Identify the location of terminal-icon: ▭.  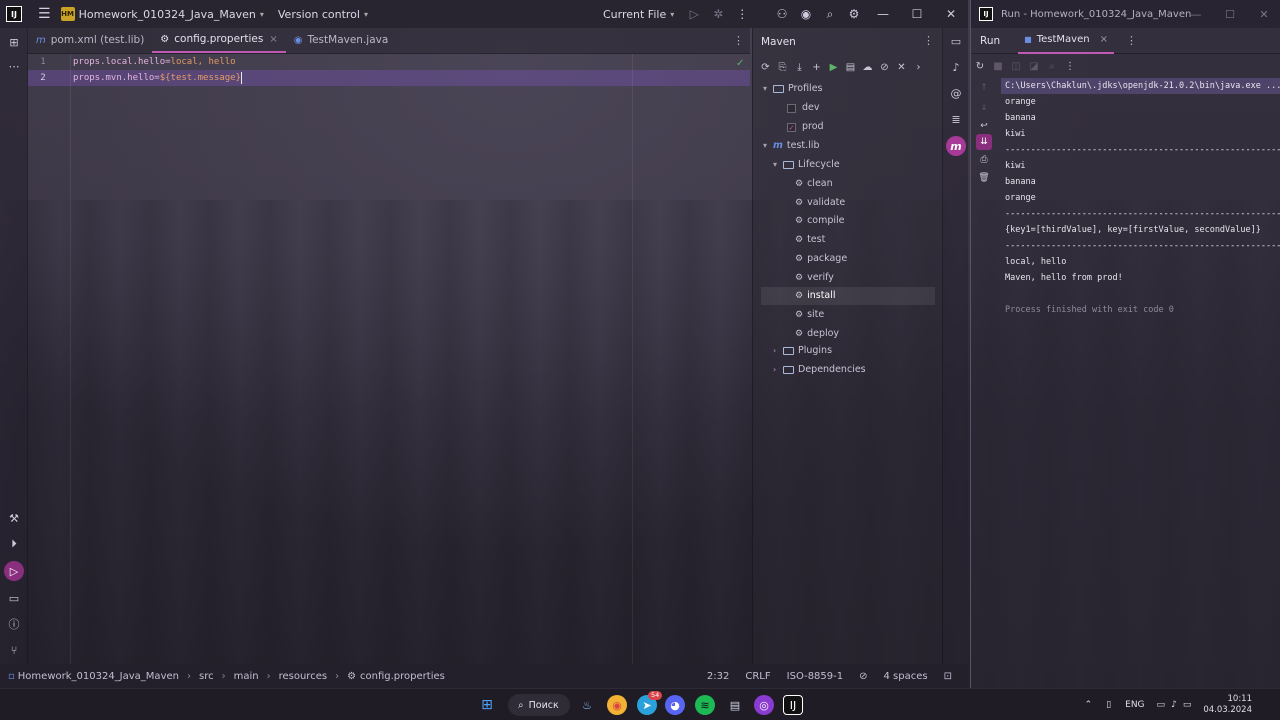
(14, 598).